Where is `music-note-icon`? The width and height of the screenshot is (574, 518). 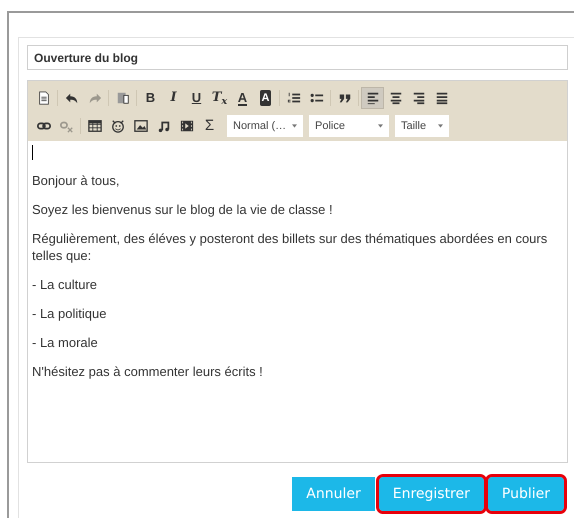
music-note-icon is located at coordinates (163, 126).